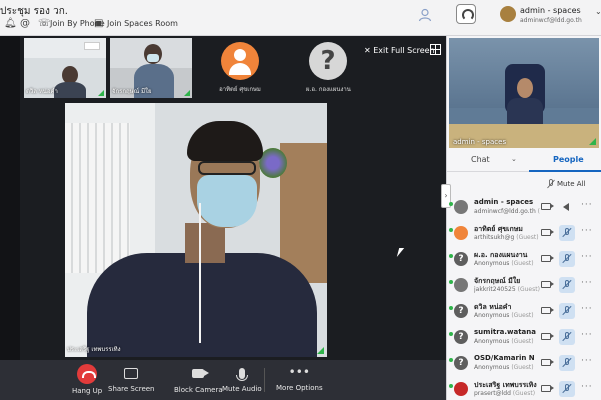 The image size is (601, 400). Describe the element at coordinates (567, 207) in the screenshot. I see `speaker-icon` at that location.